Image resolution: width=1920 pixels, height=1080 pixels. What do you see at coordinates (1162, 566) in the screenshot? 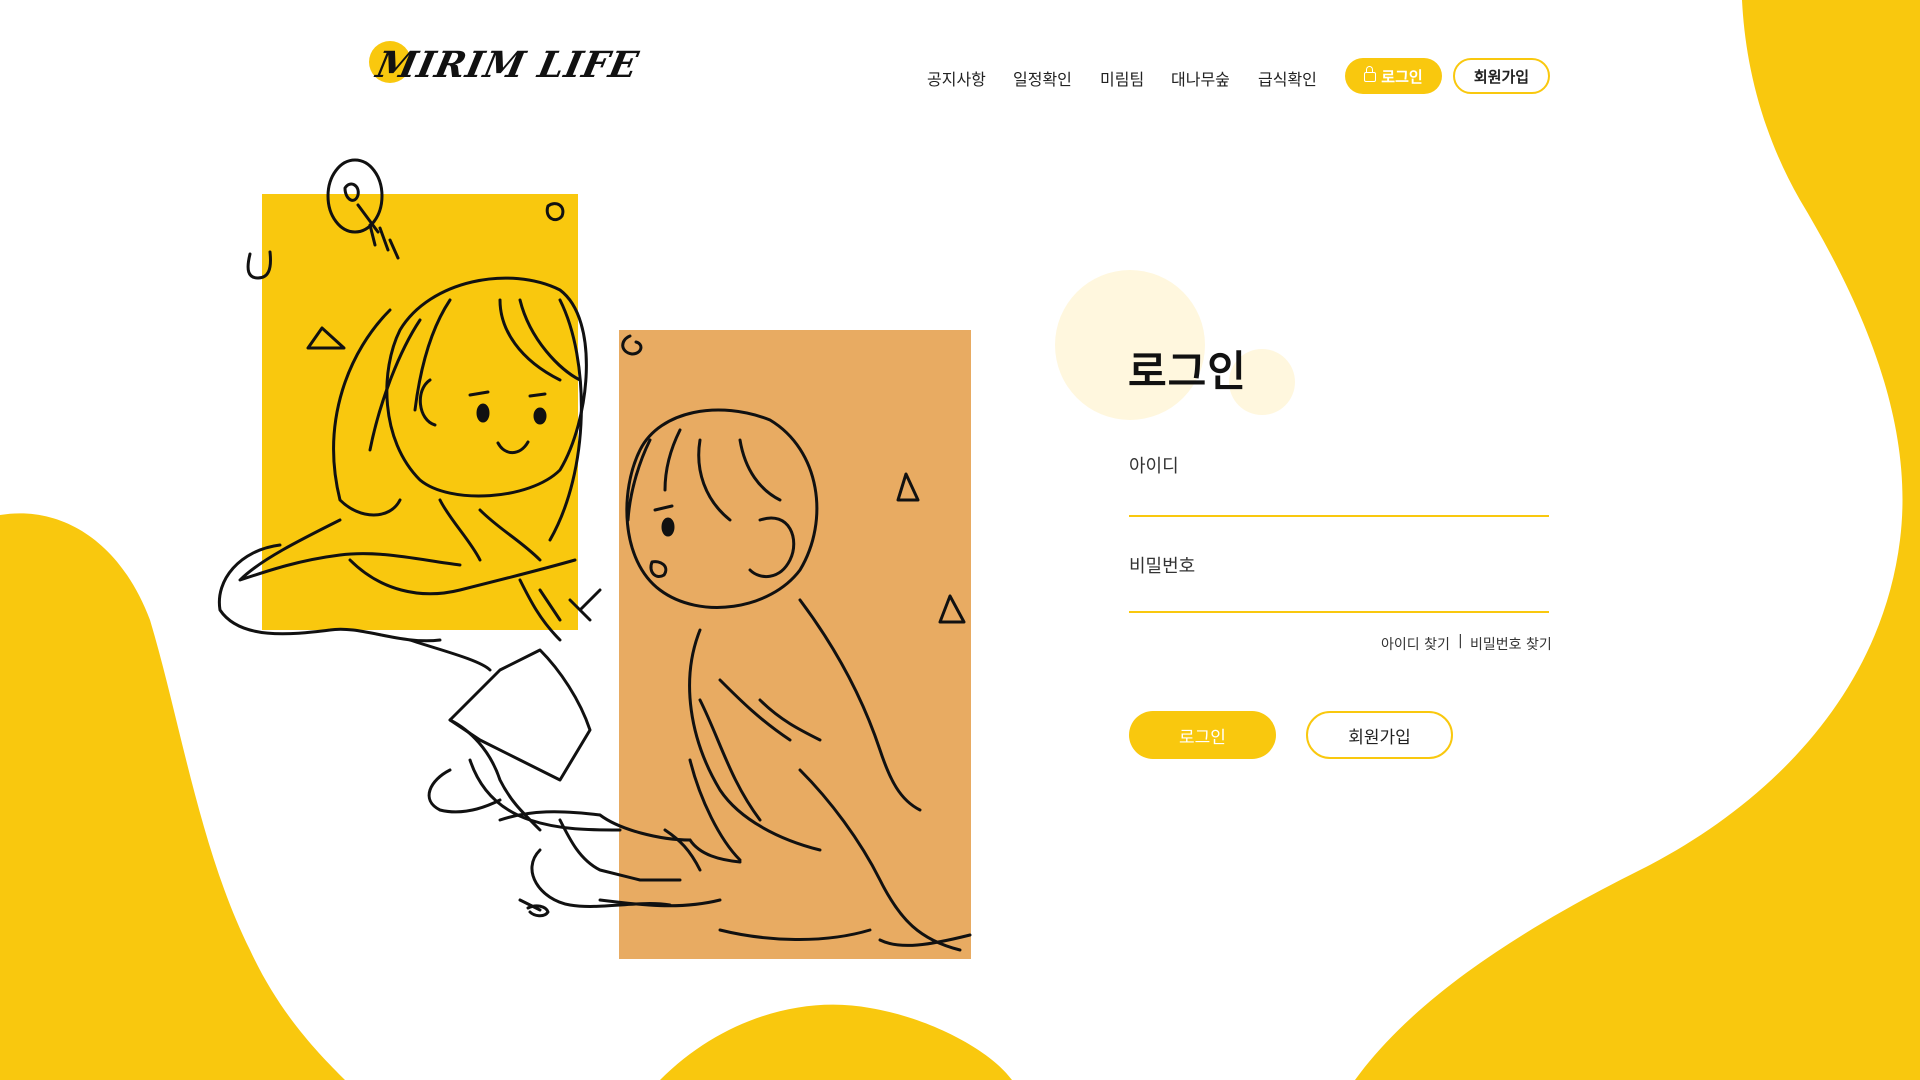
I see `password-label: 비밀번호` at bounding box center [1162, 566].